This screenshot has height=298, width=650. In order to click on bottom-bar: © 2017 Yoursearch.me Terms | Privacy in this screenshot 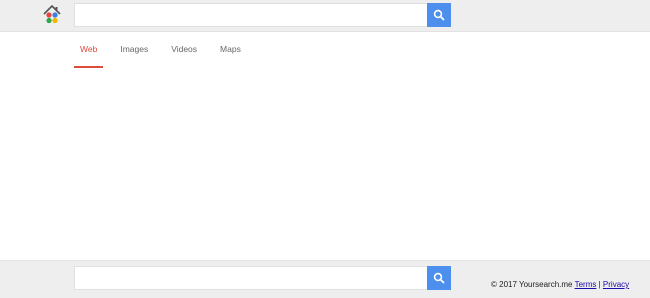, I will do `click(325, 279)`.